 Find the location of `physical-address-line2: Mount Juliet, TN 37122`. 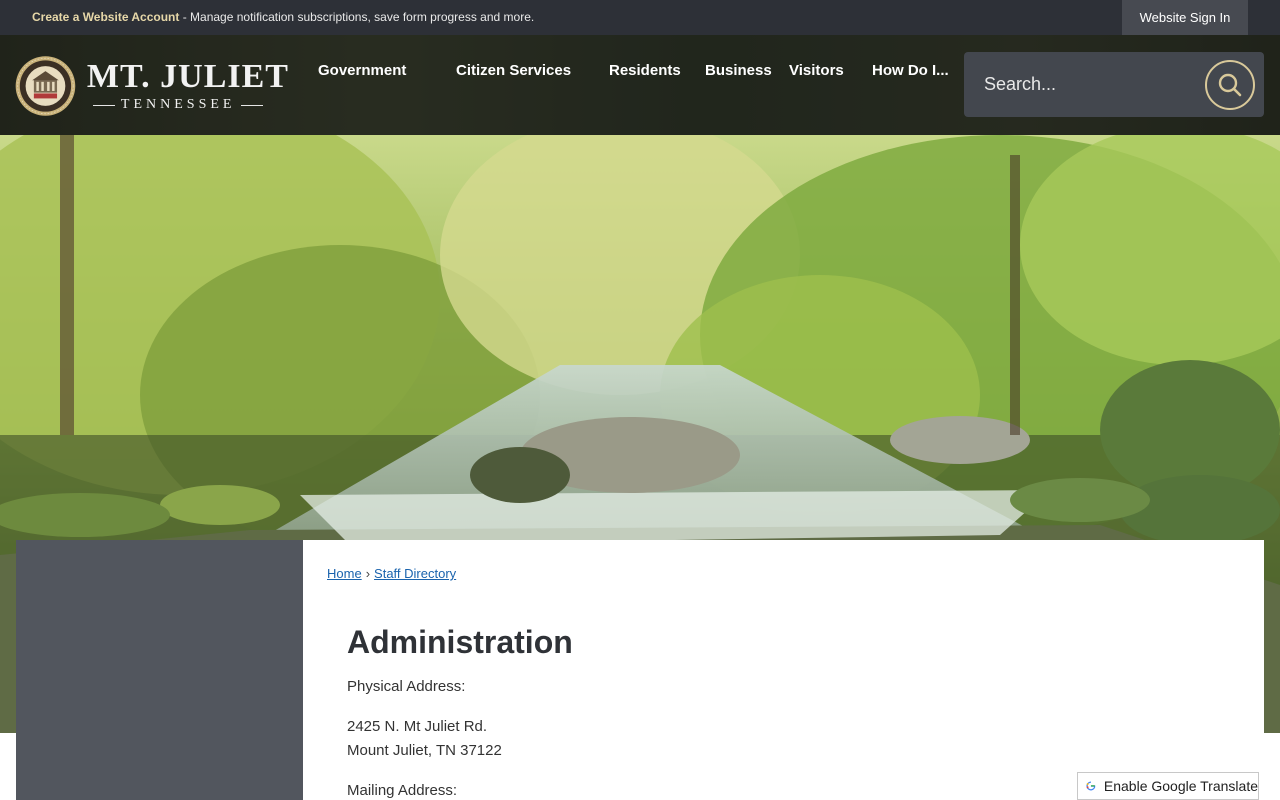

physical-address-line2: Mount Juliet, TN 37122 is located at coordinates (424, 750).